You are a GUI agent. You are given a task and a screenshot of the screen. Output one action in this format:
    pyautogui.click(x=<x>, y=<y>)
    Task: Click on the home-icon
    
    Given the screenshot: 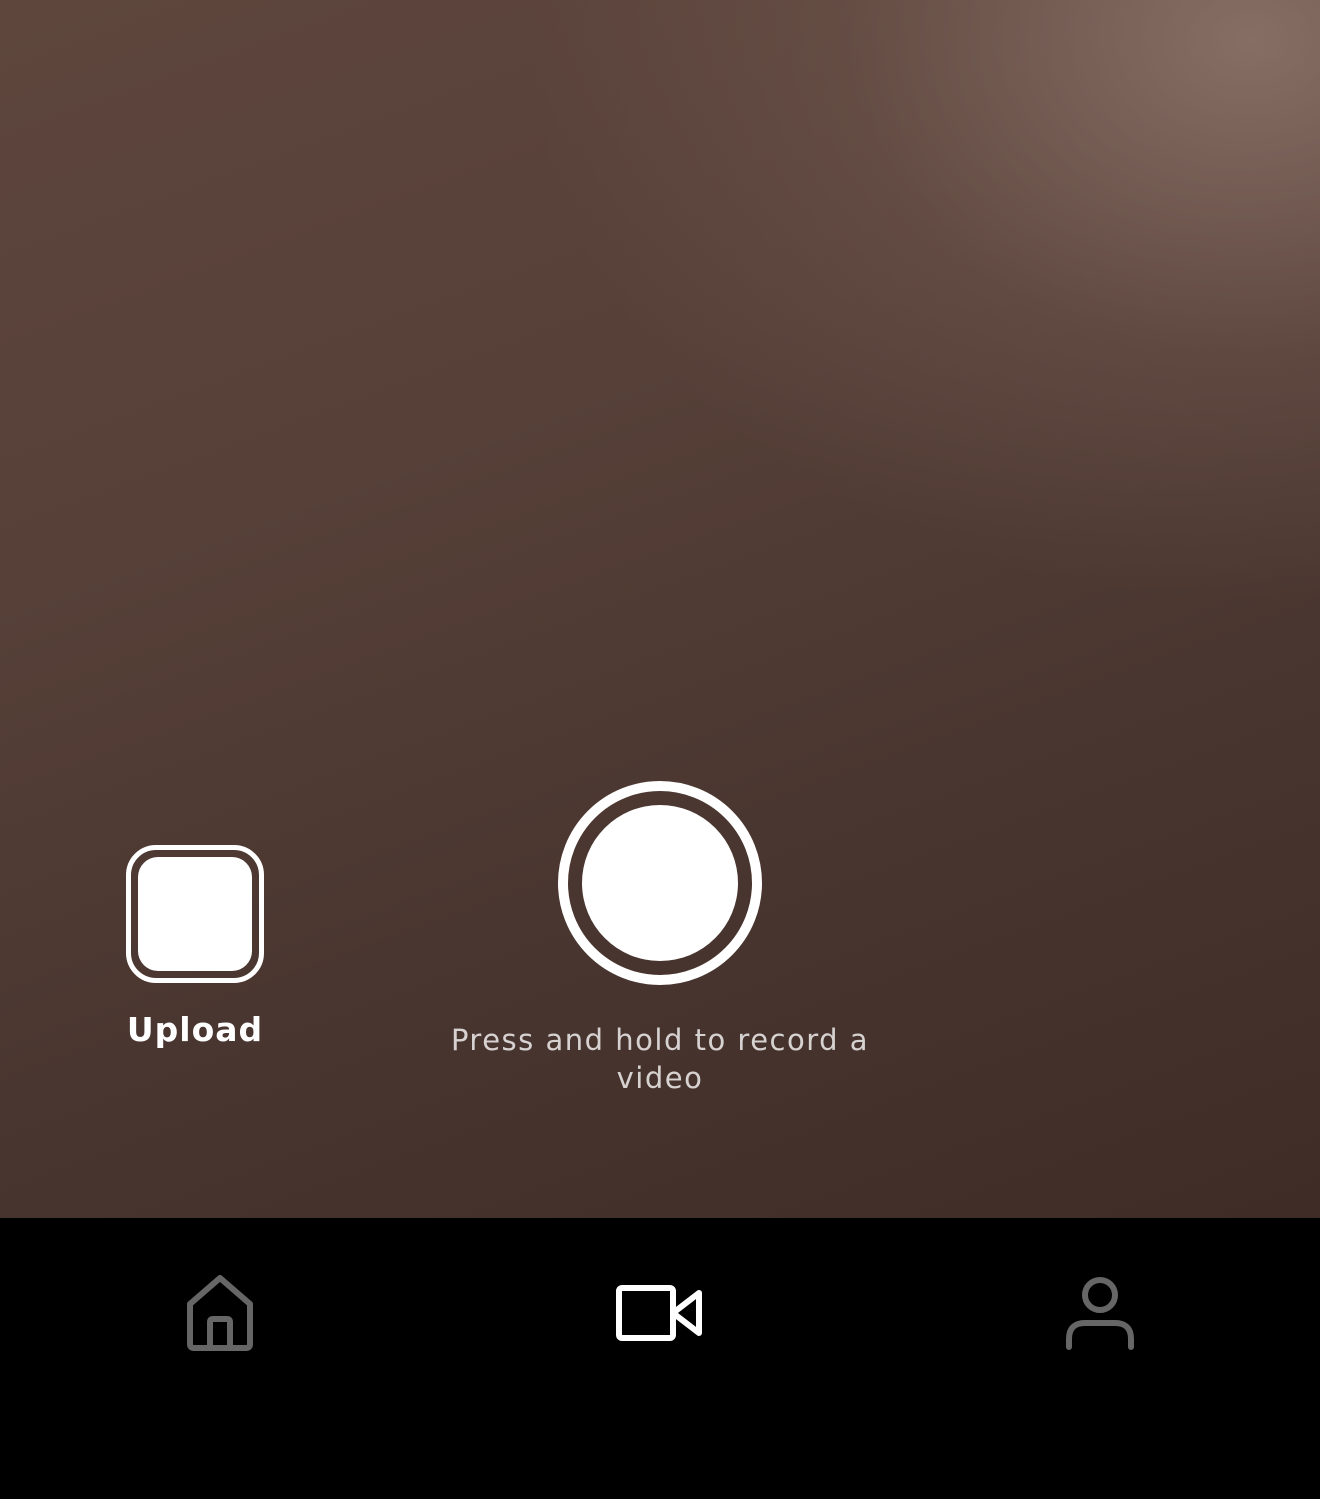 What is the action you would take?
    pyautogui.click(x=220, y=1313)
    